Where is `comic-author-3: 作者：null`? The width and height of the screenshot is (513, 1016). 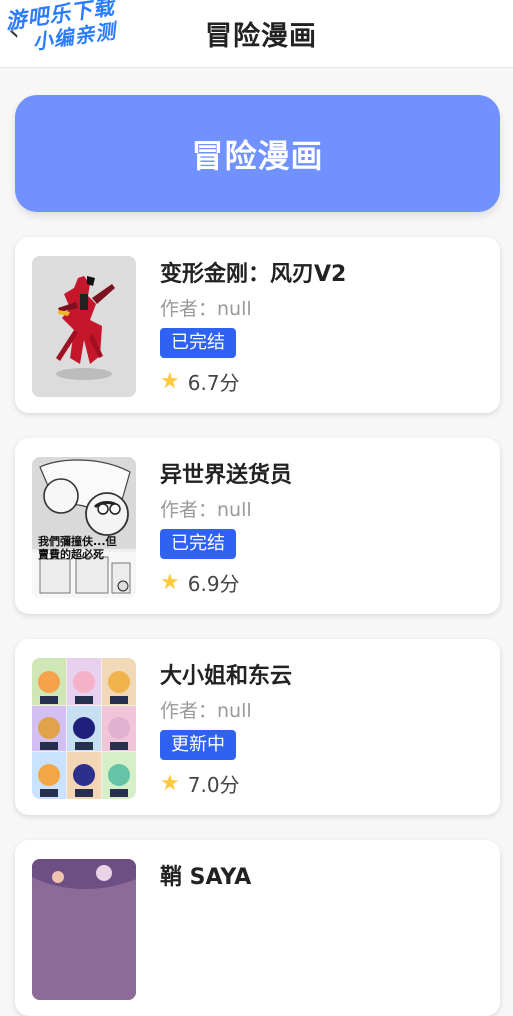
comic-author-3: 作者：null is located at coordinates (206, 711).